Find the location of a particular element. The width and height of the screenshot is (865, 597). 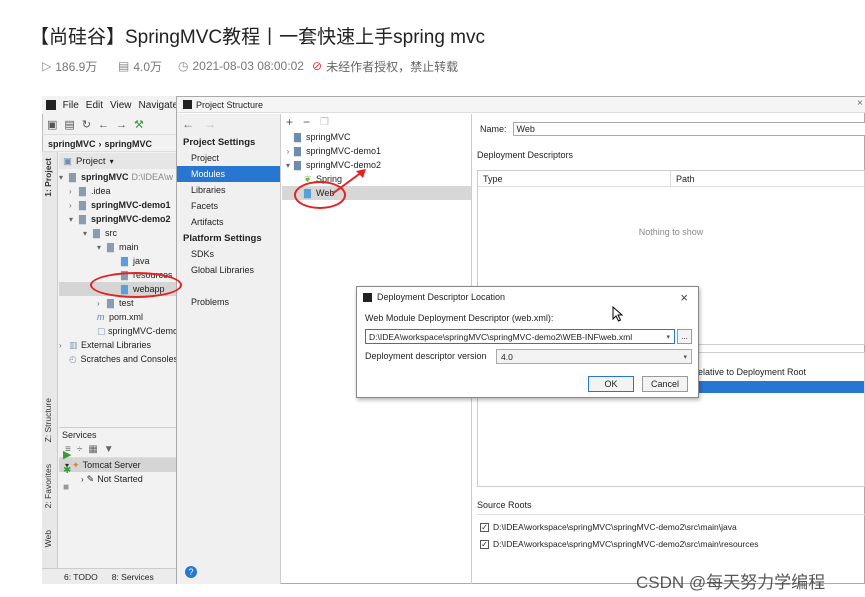

services-toolbar: ≡ ÷ ▦ ▼ is located at coordinates (118, 450).